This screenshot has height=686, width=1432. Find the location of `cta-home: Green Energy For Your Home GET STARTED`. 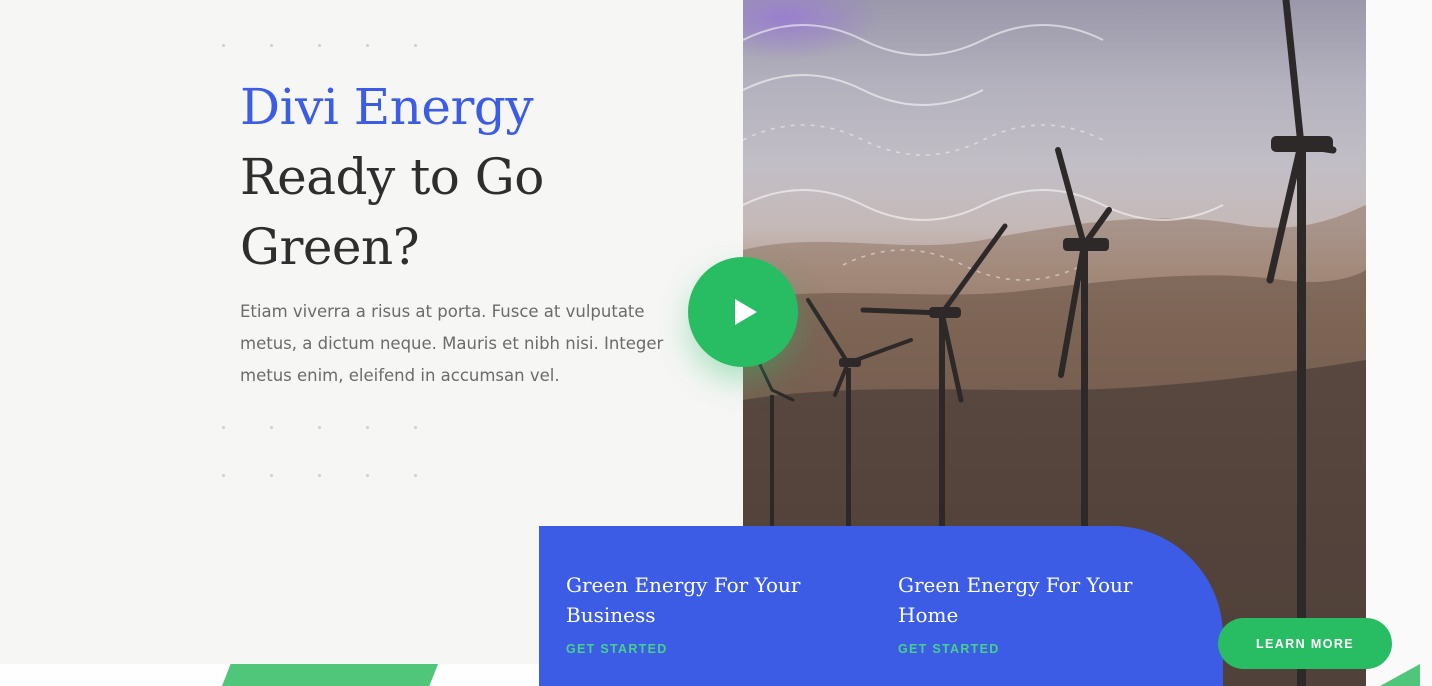

cta-home: Green Energy For Your Home GET STARTED is located at coordinates (1033, 614).